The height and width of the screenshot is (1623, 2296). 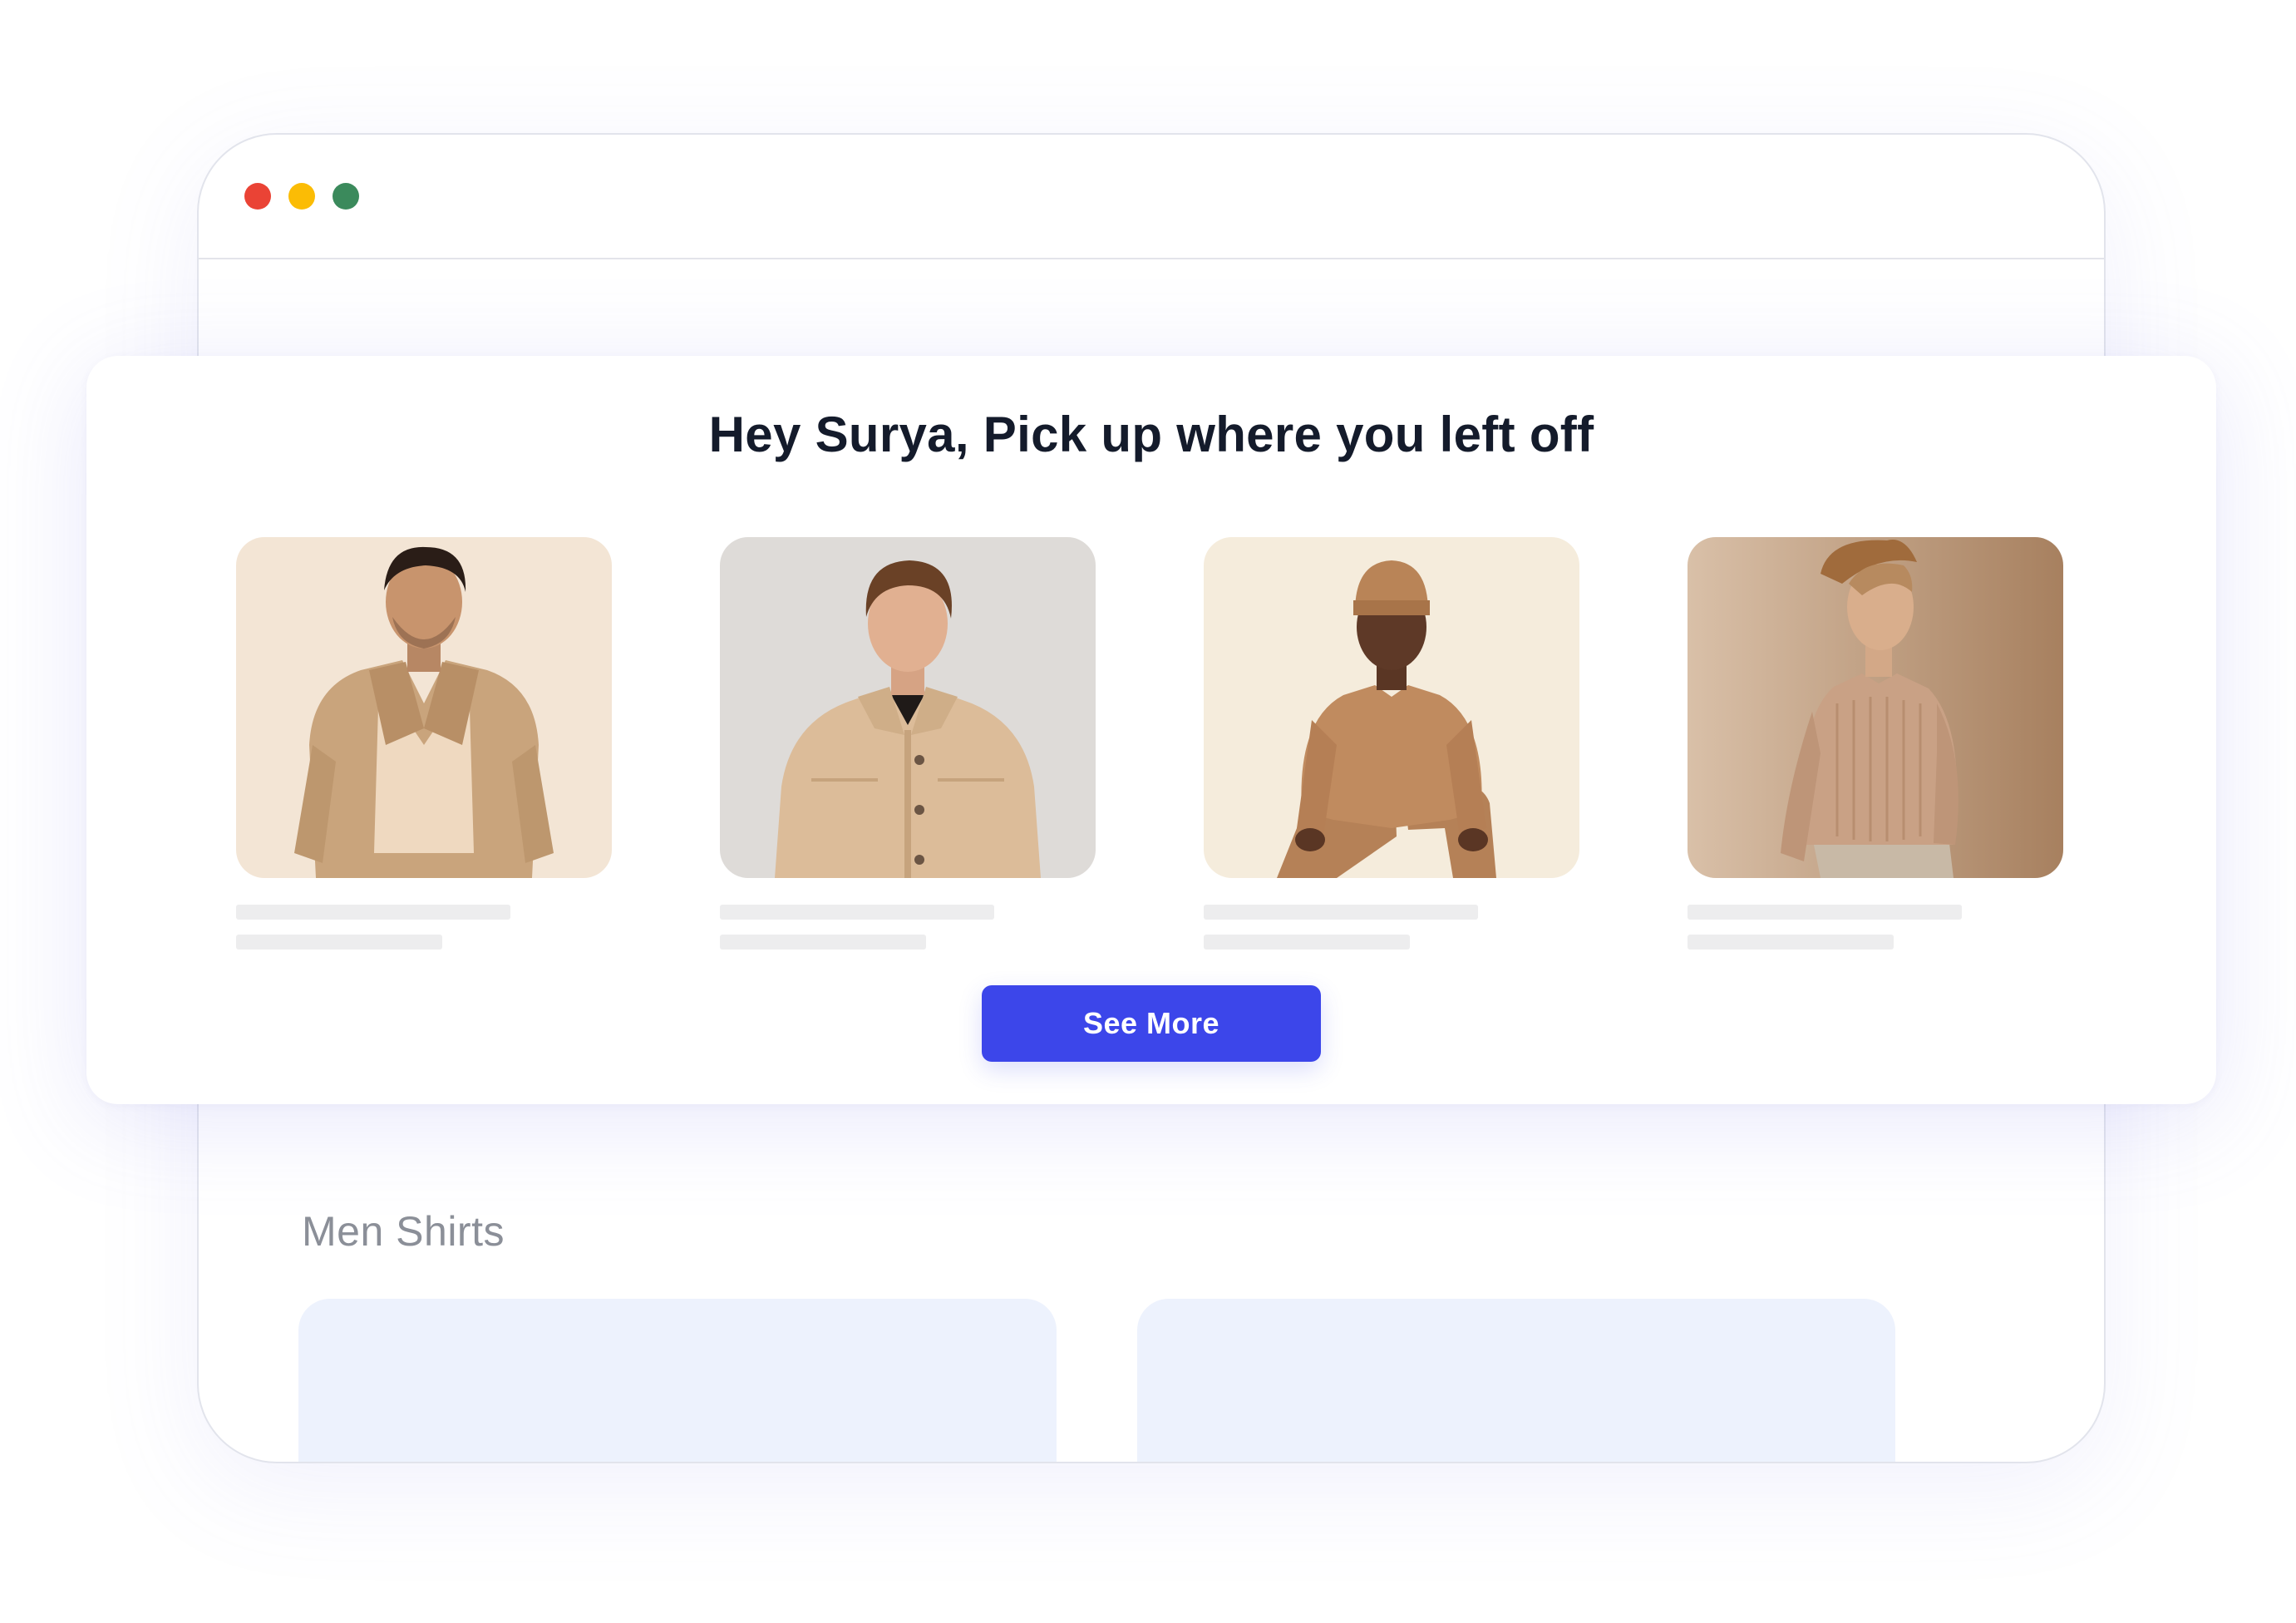 I want to click on close-window-icon, so click(x=257, y=196).